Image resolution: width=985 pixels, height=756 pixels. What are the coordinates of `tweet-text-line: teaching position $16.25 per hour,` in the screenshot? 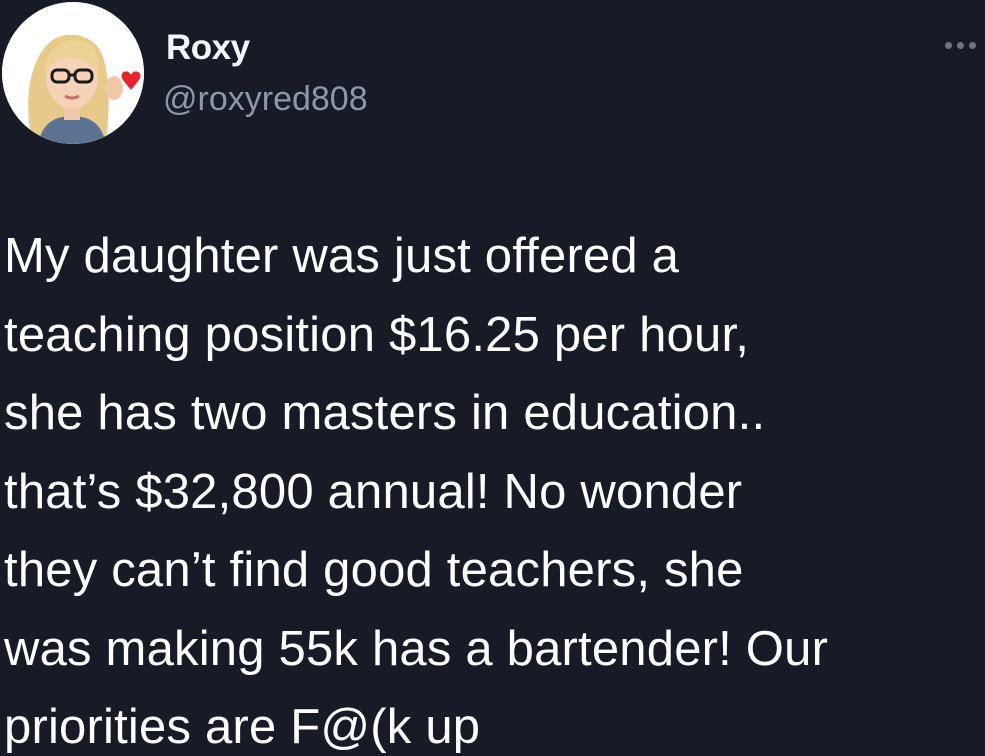 It's located at (377, 334).